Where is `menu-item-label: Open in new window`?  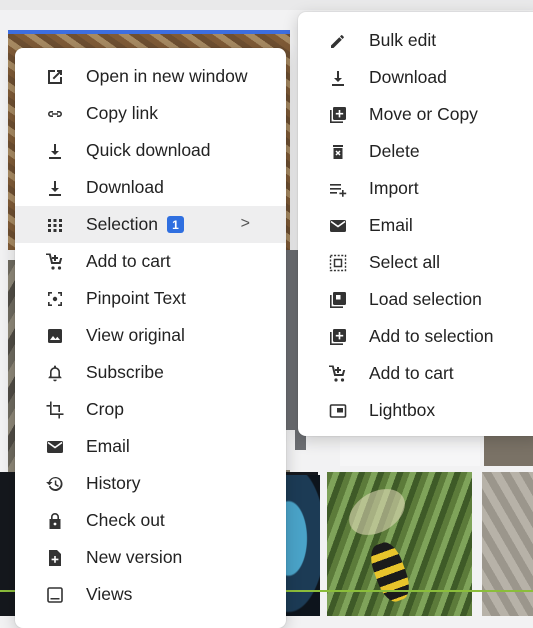 menu-item-label: Open in new window is located at coordinates (167, 76).